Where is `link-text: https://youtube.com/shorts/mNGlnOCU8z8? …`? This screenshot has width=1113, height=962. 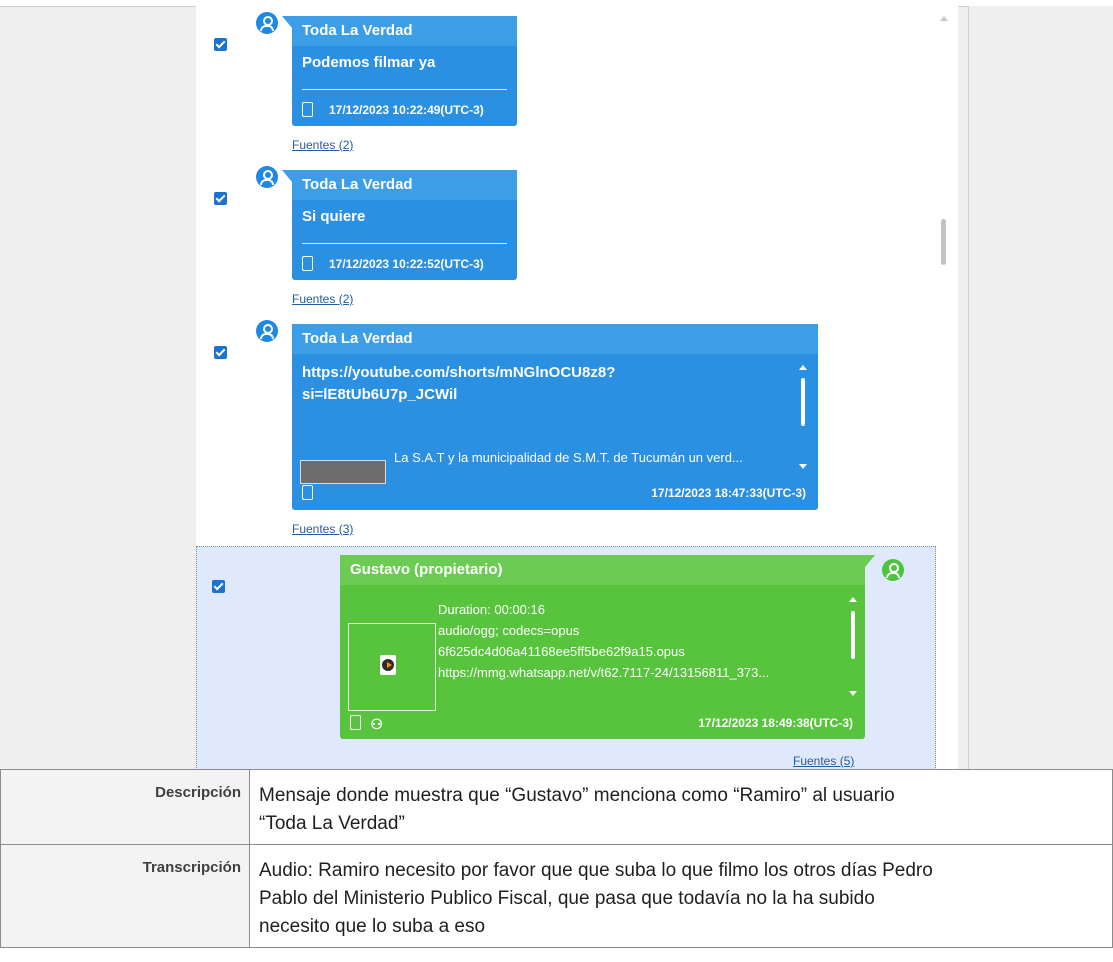 link-text: https://youtube.com/shorts/mNGlnOCU8z8? … is located at coordinates (555, 380).